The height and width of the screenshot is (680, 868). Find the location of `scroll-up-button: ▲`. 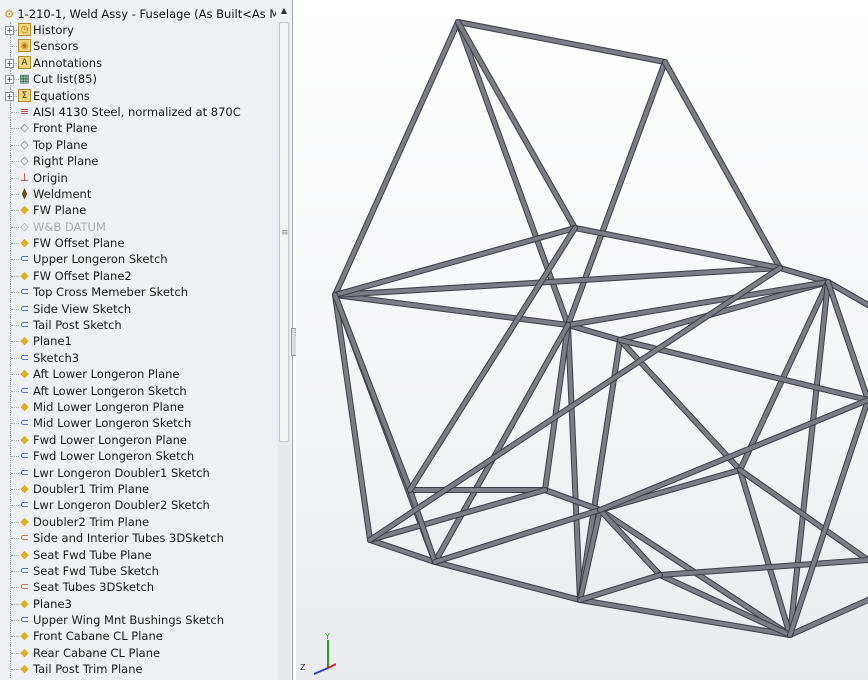

scroll-up-button: ▲ is located at coordinates (284, 13).